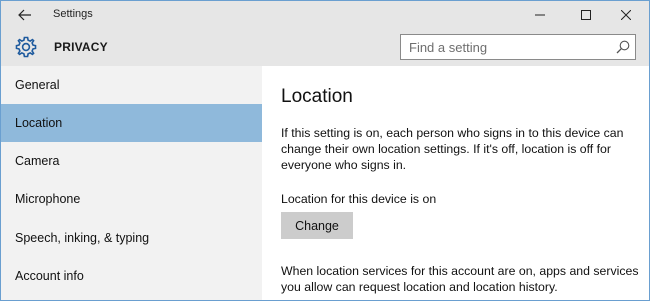  Describe the element at coordinates (81, 47) in the screenshot. I see `page-title: PRIVACY` at that location.